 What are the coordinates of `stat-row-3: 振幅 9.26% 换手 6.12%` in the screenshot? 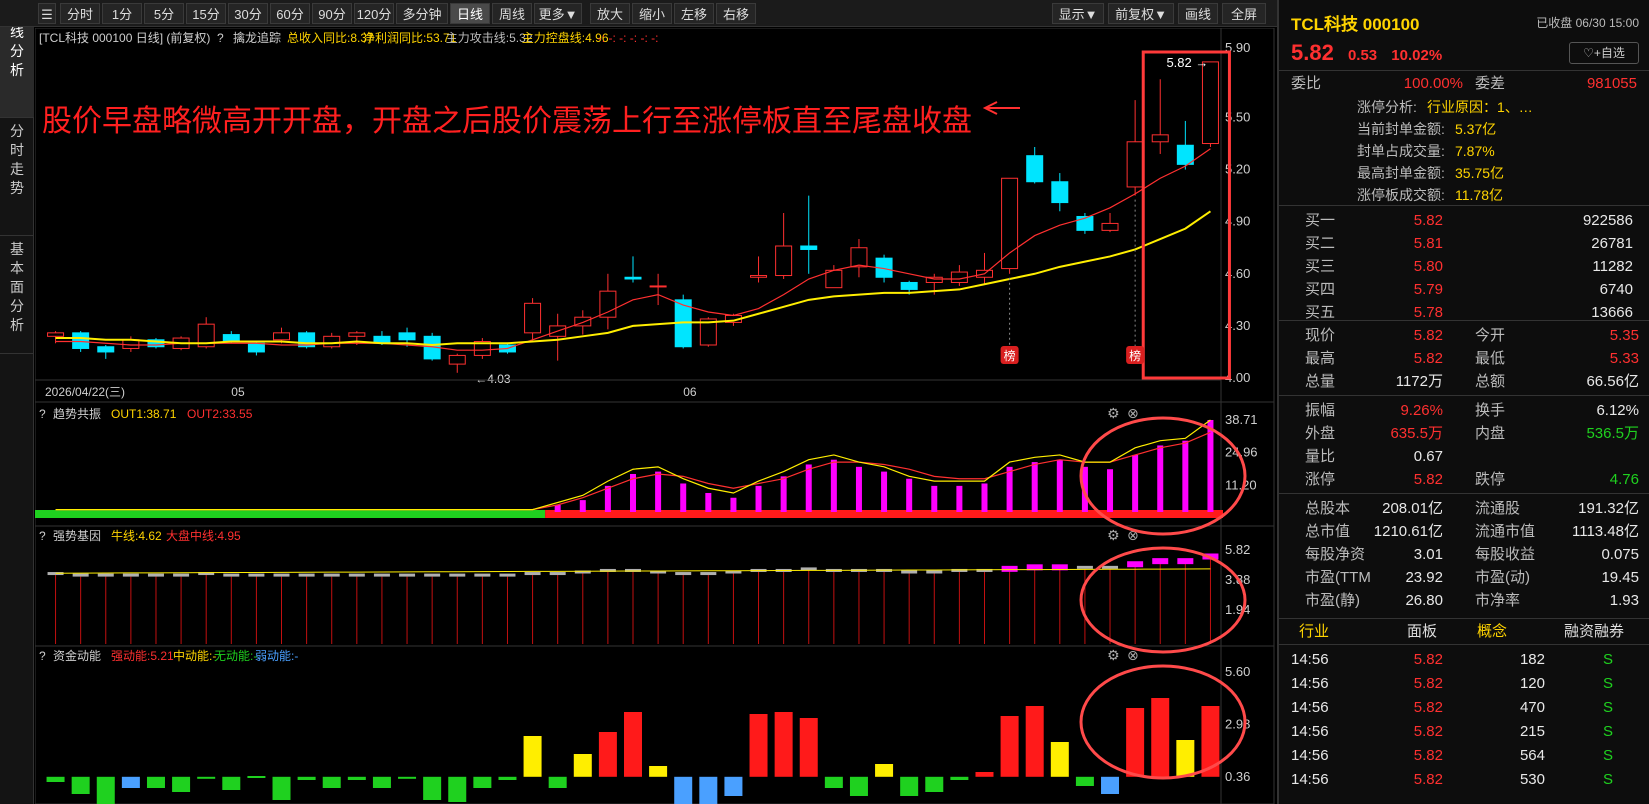 It's located at (1472, 410).